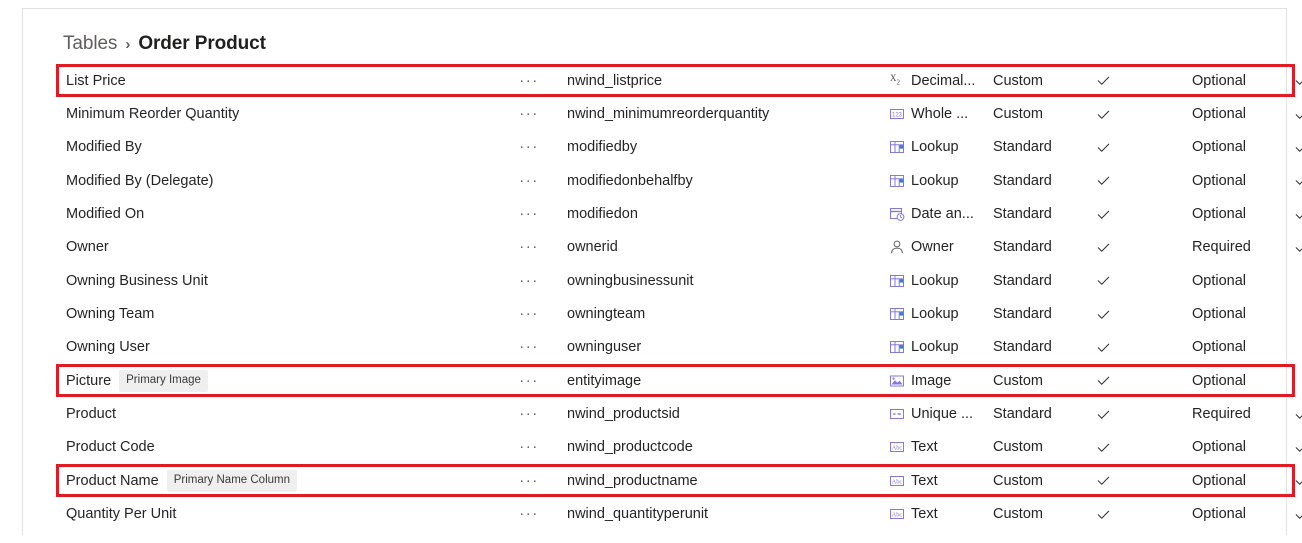 The width and height of the screenshot is (1302, 543). What do you see at coordinates (674, 247) in the screenshot?
I see `table-row: Owner ··· ownerid Owner Standard Required` at bounding box center [674, 247].